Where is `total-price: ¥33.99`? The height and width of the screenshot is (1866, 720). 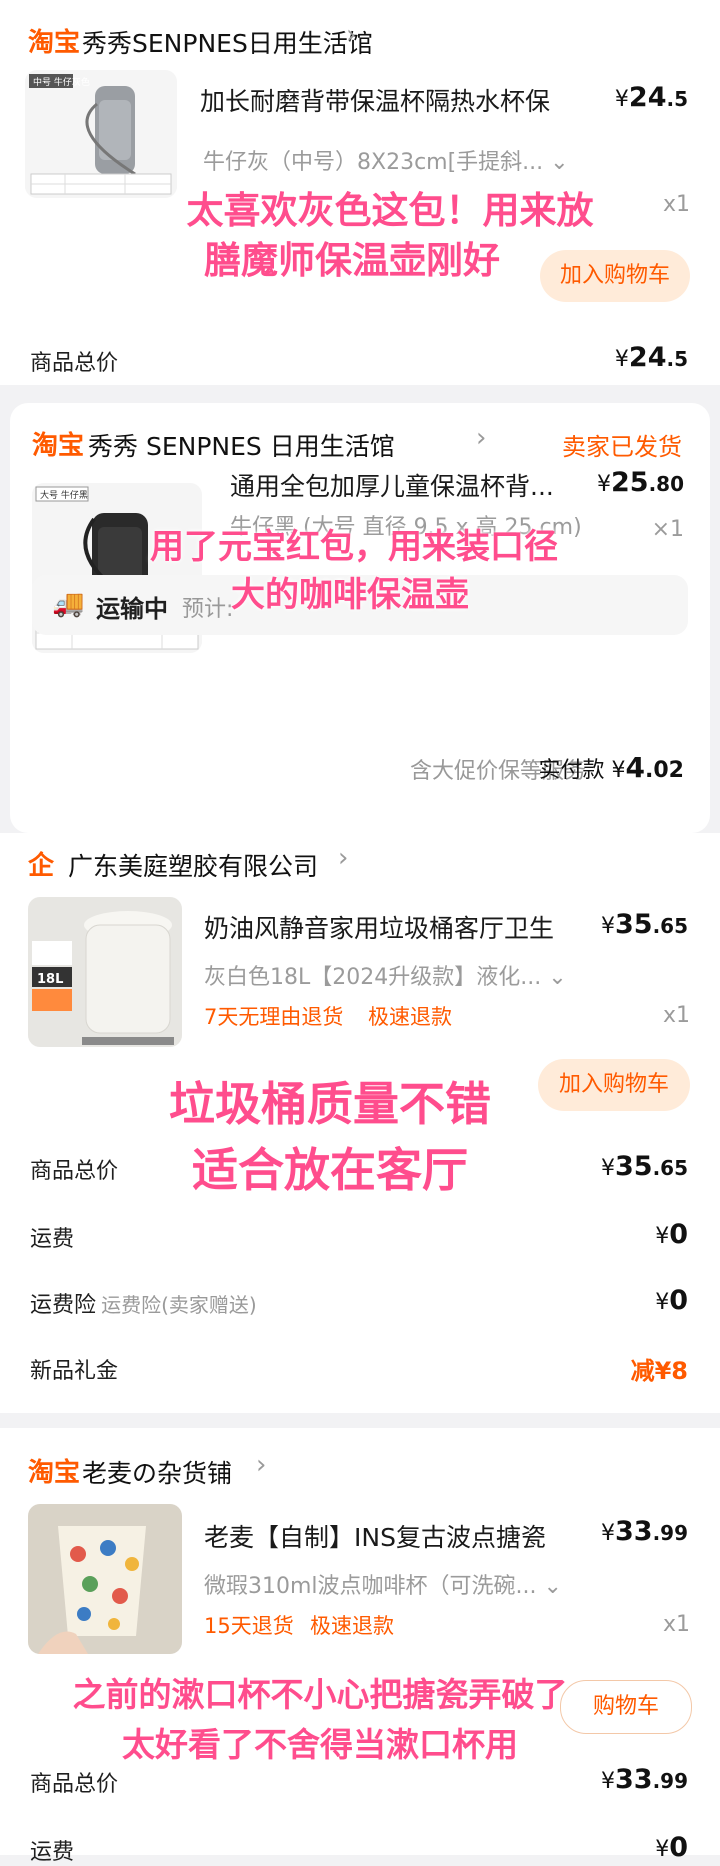
total-price: ¥33.99 is located at coordinates (644, 1779).